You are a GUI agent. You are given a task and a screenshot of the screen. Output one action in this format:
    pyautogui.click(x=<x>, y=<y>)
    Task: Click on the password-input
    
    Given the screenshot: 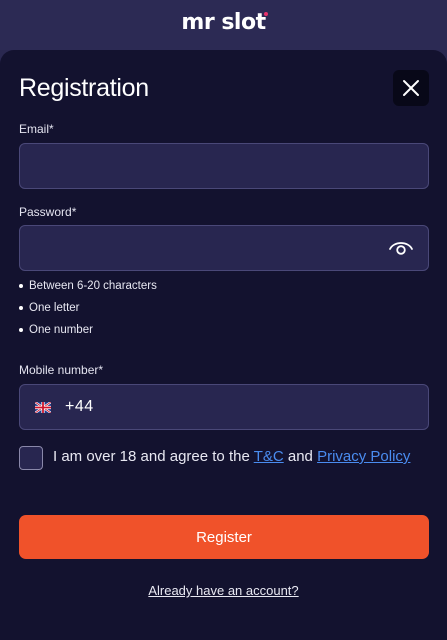 What is the action you would take?
    pyautogui.click(x=224, y=248)
    